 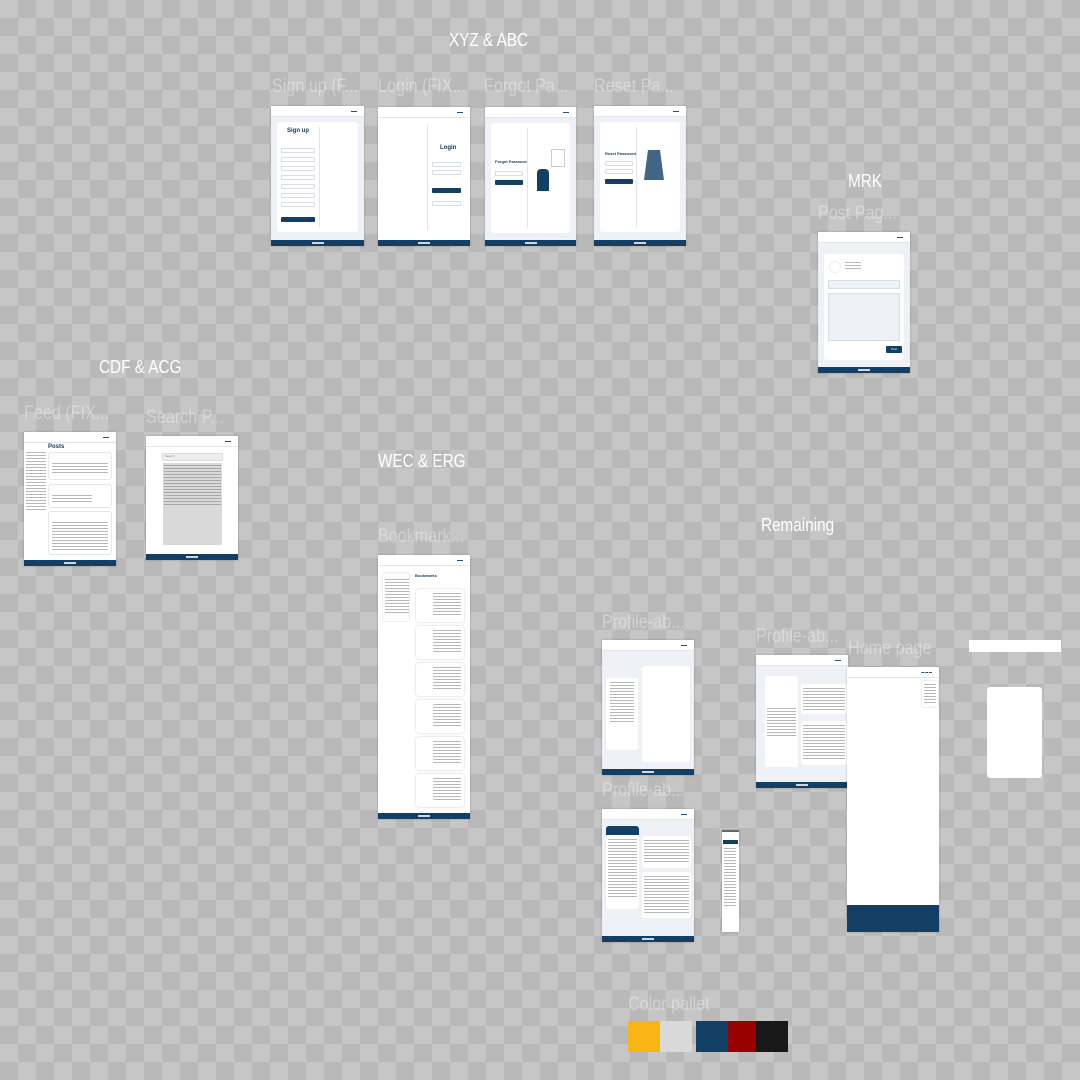 I want to click on section-title-remaining: Remaining, so click(x=798, y=525).